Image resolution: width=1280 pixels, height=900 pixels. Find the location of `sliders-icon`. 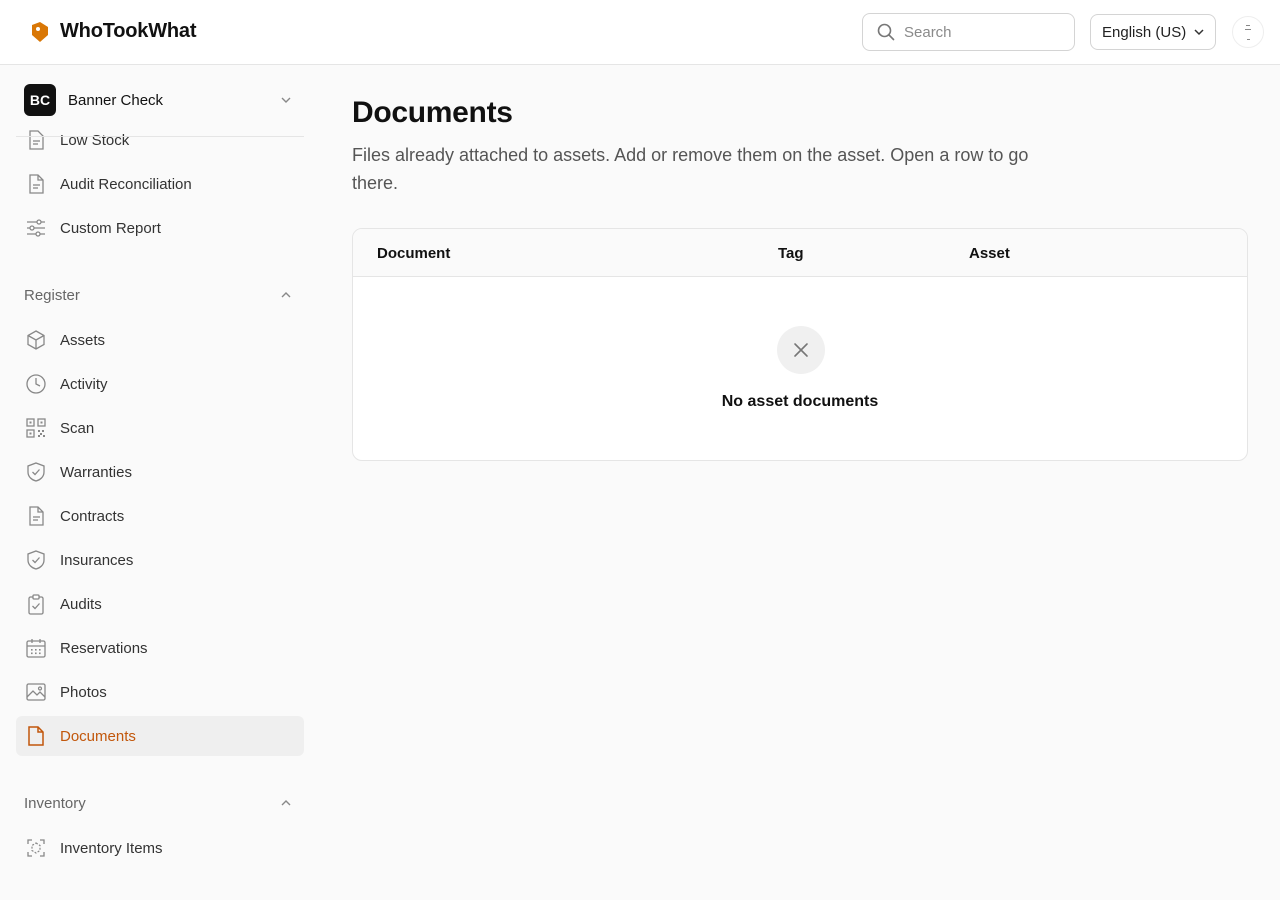

sliders-icon is located at coordinates (36, 228).